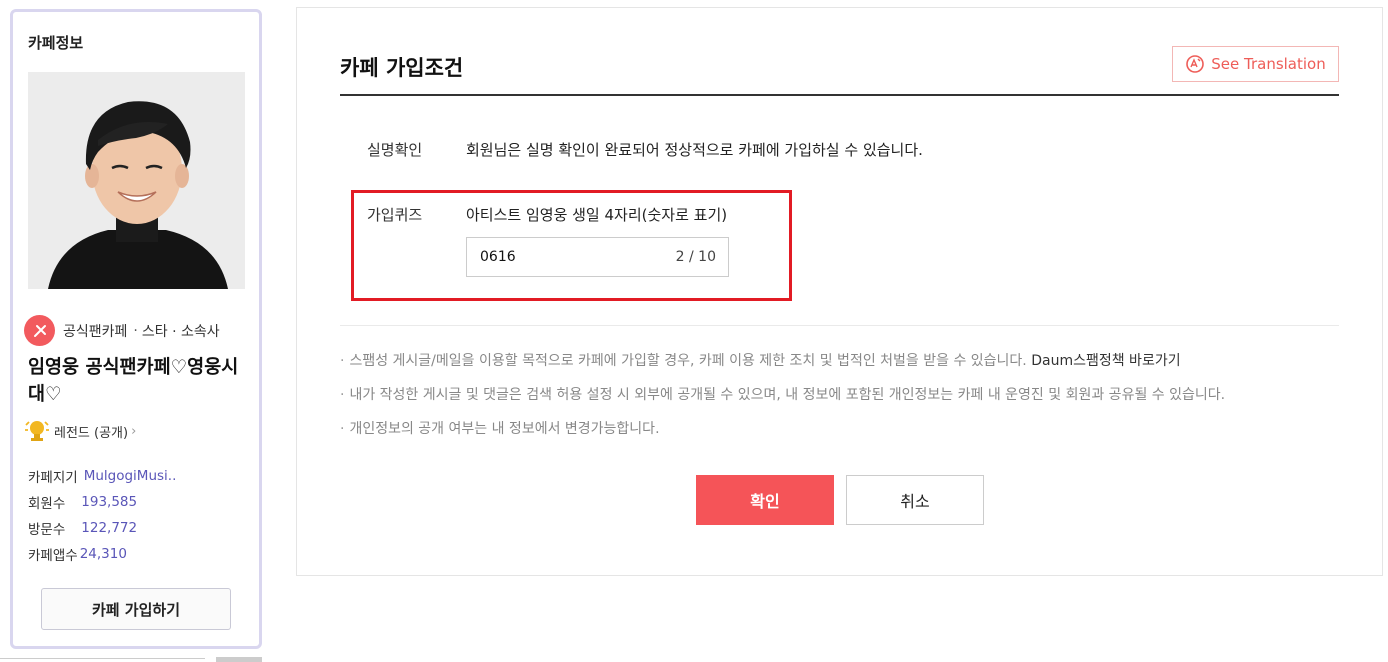 The width and height of the screenshot is (1388, 662). I want to click on notice-text: 개인정보의 공개 여부는 내 정보에서 변경가능합니다., so click(504, 429).